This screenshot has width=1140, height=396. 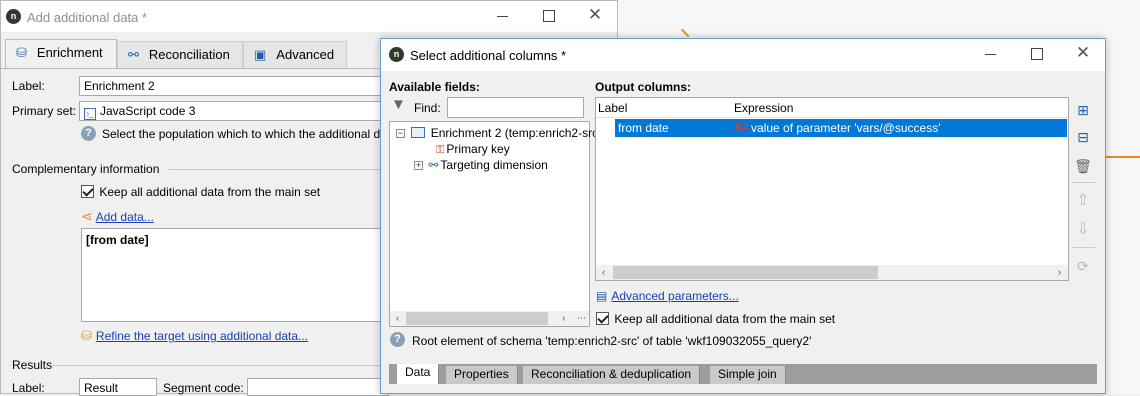 What do you see at coordinates (503, 16) in the screenshot?
I see `minimize-button` at bounding box center [503, 16].